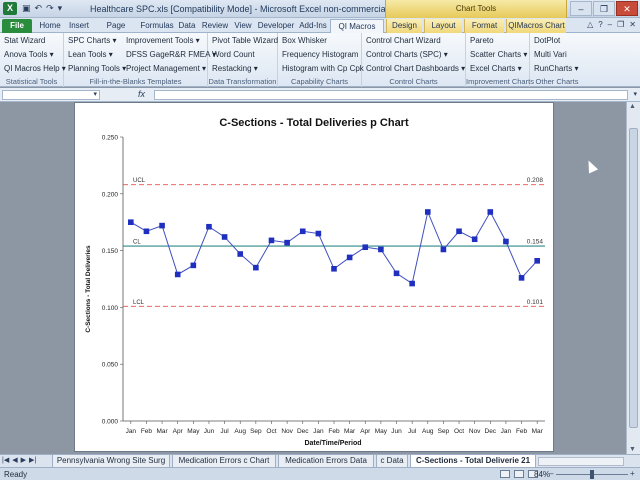  What do you see at coordinates (243, 26) in the screenshot?
I see `tab-view: View` at bounding box center [243, 26].